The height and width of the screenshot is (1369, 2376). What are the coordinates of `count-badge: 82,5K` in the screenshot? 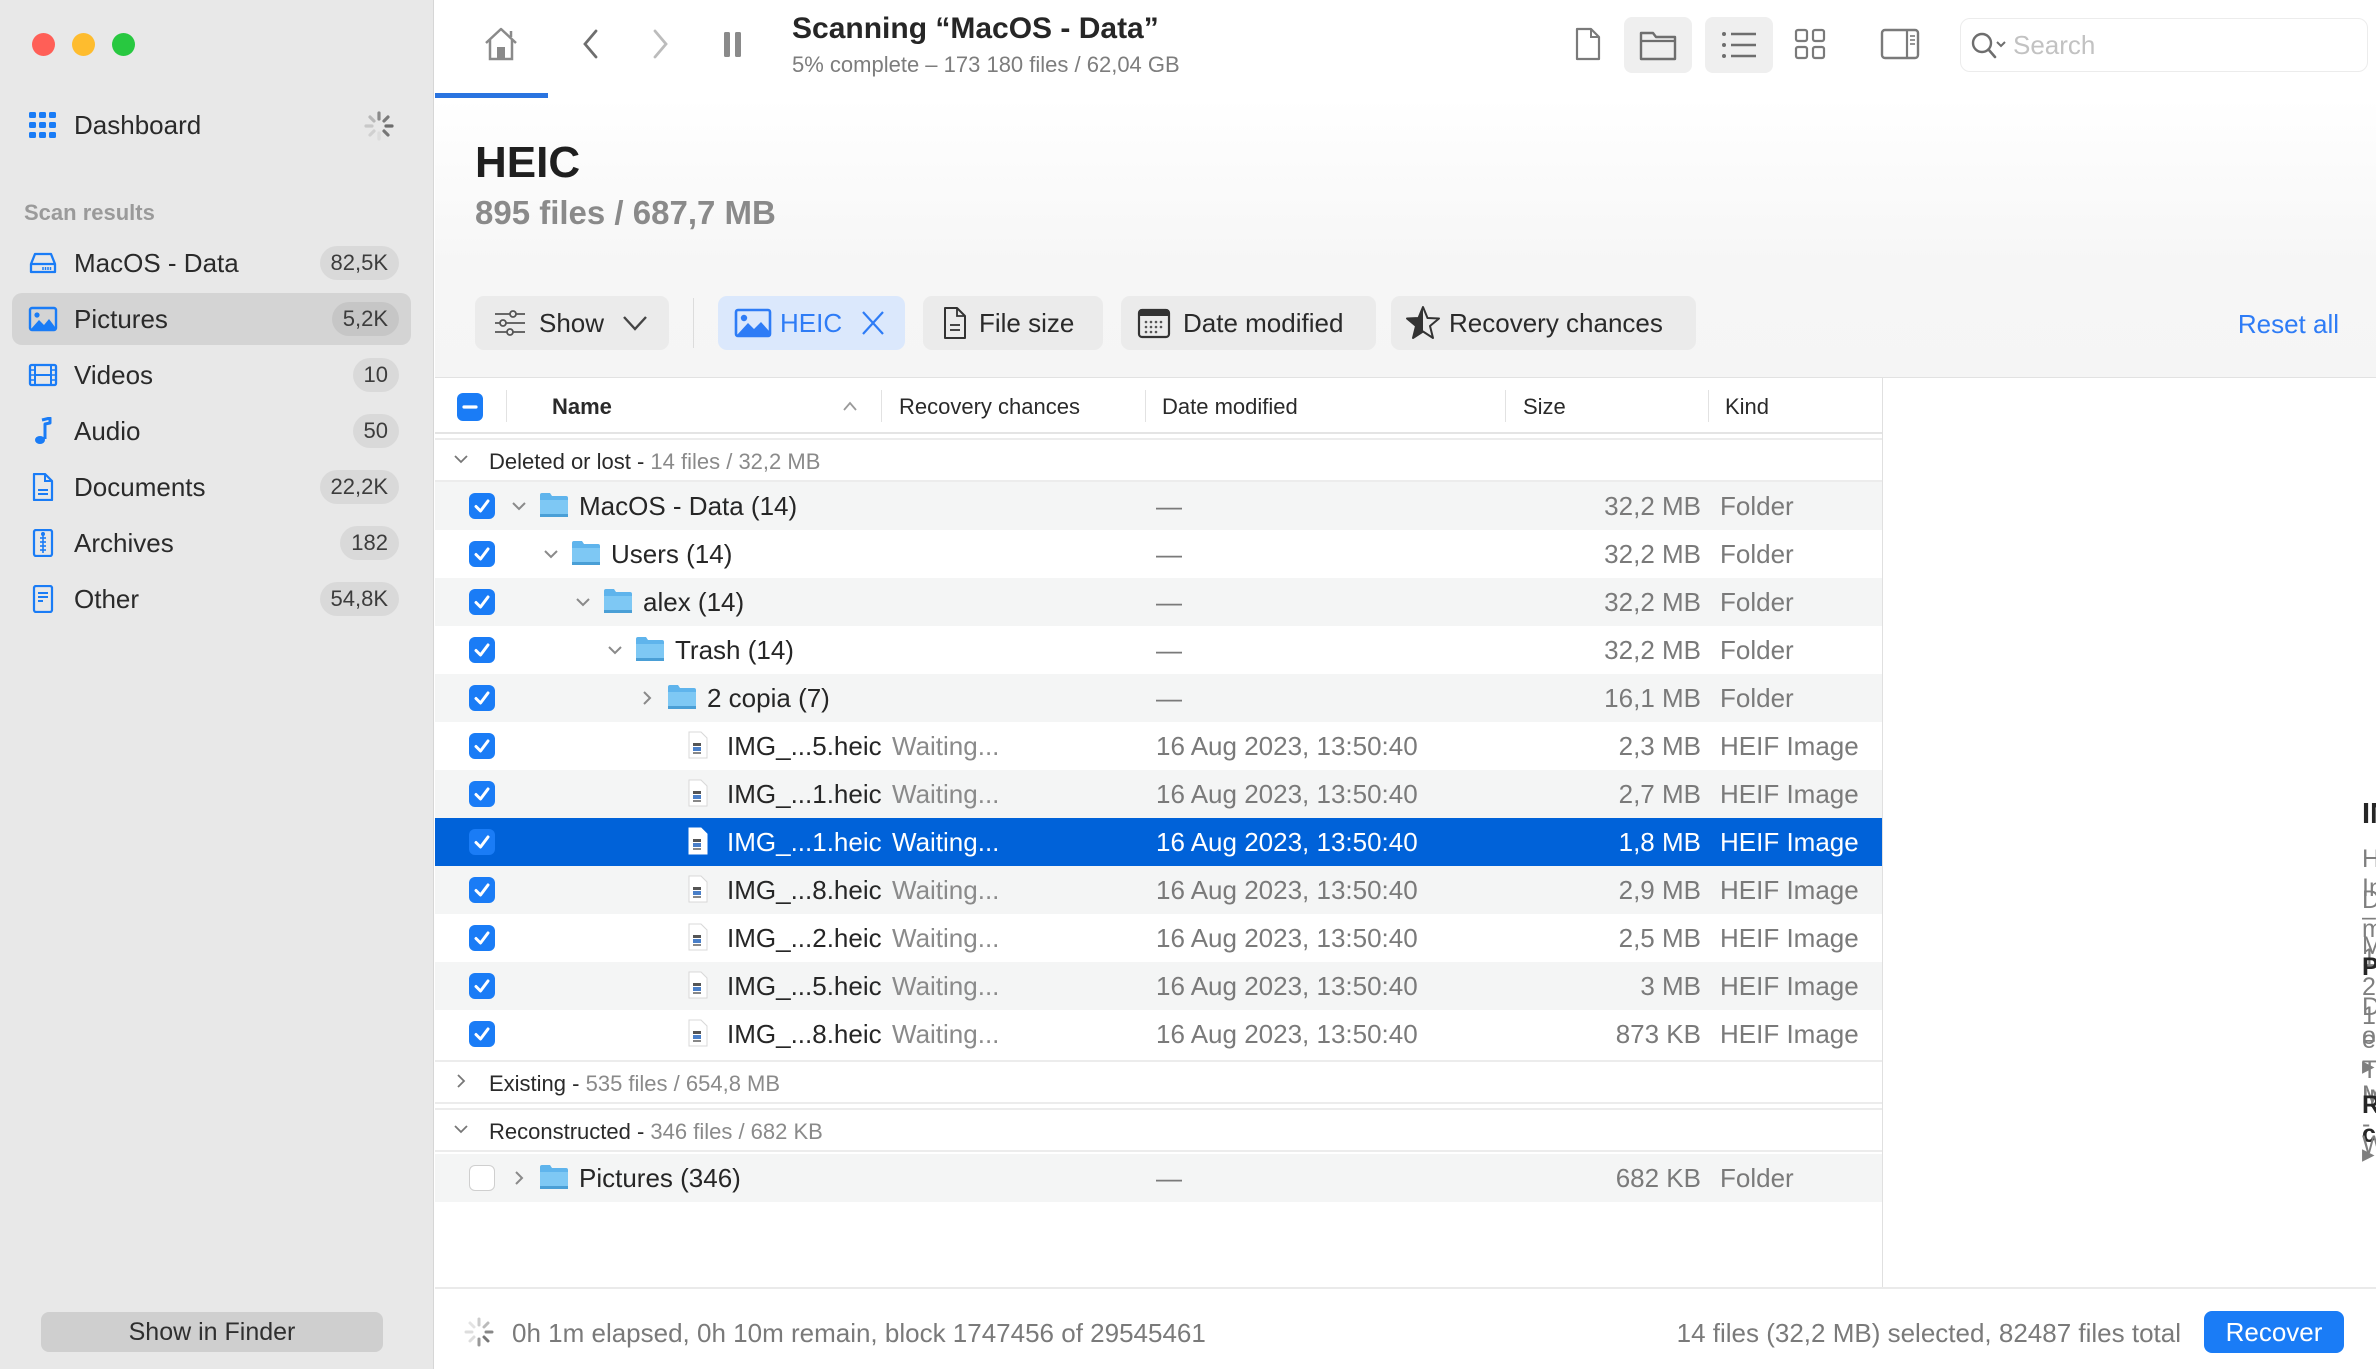 It's located at (359, 263).